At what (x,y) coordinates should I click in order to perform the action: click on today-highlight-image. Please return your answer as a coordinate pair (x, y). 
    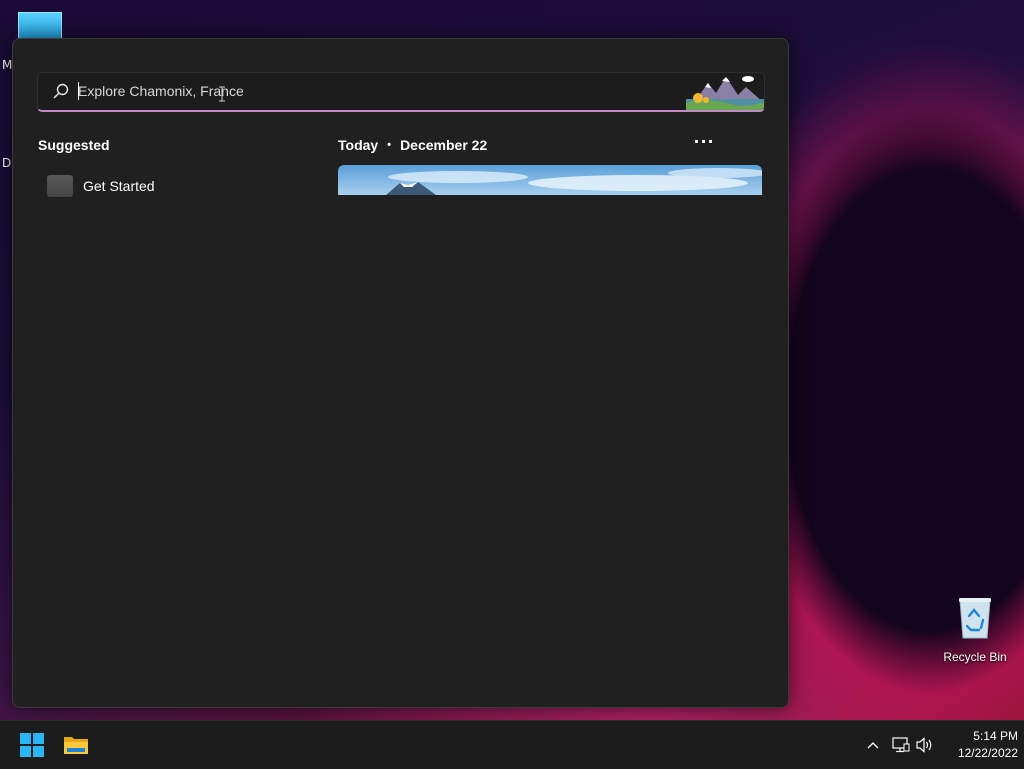
    Looking at the image, I should click on (550, 180).